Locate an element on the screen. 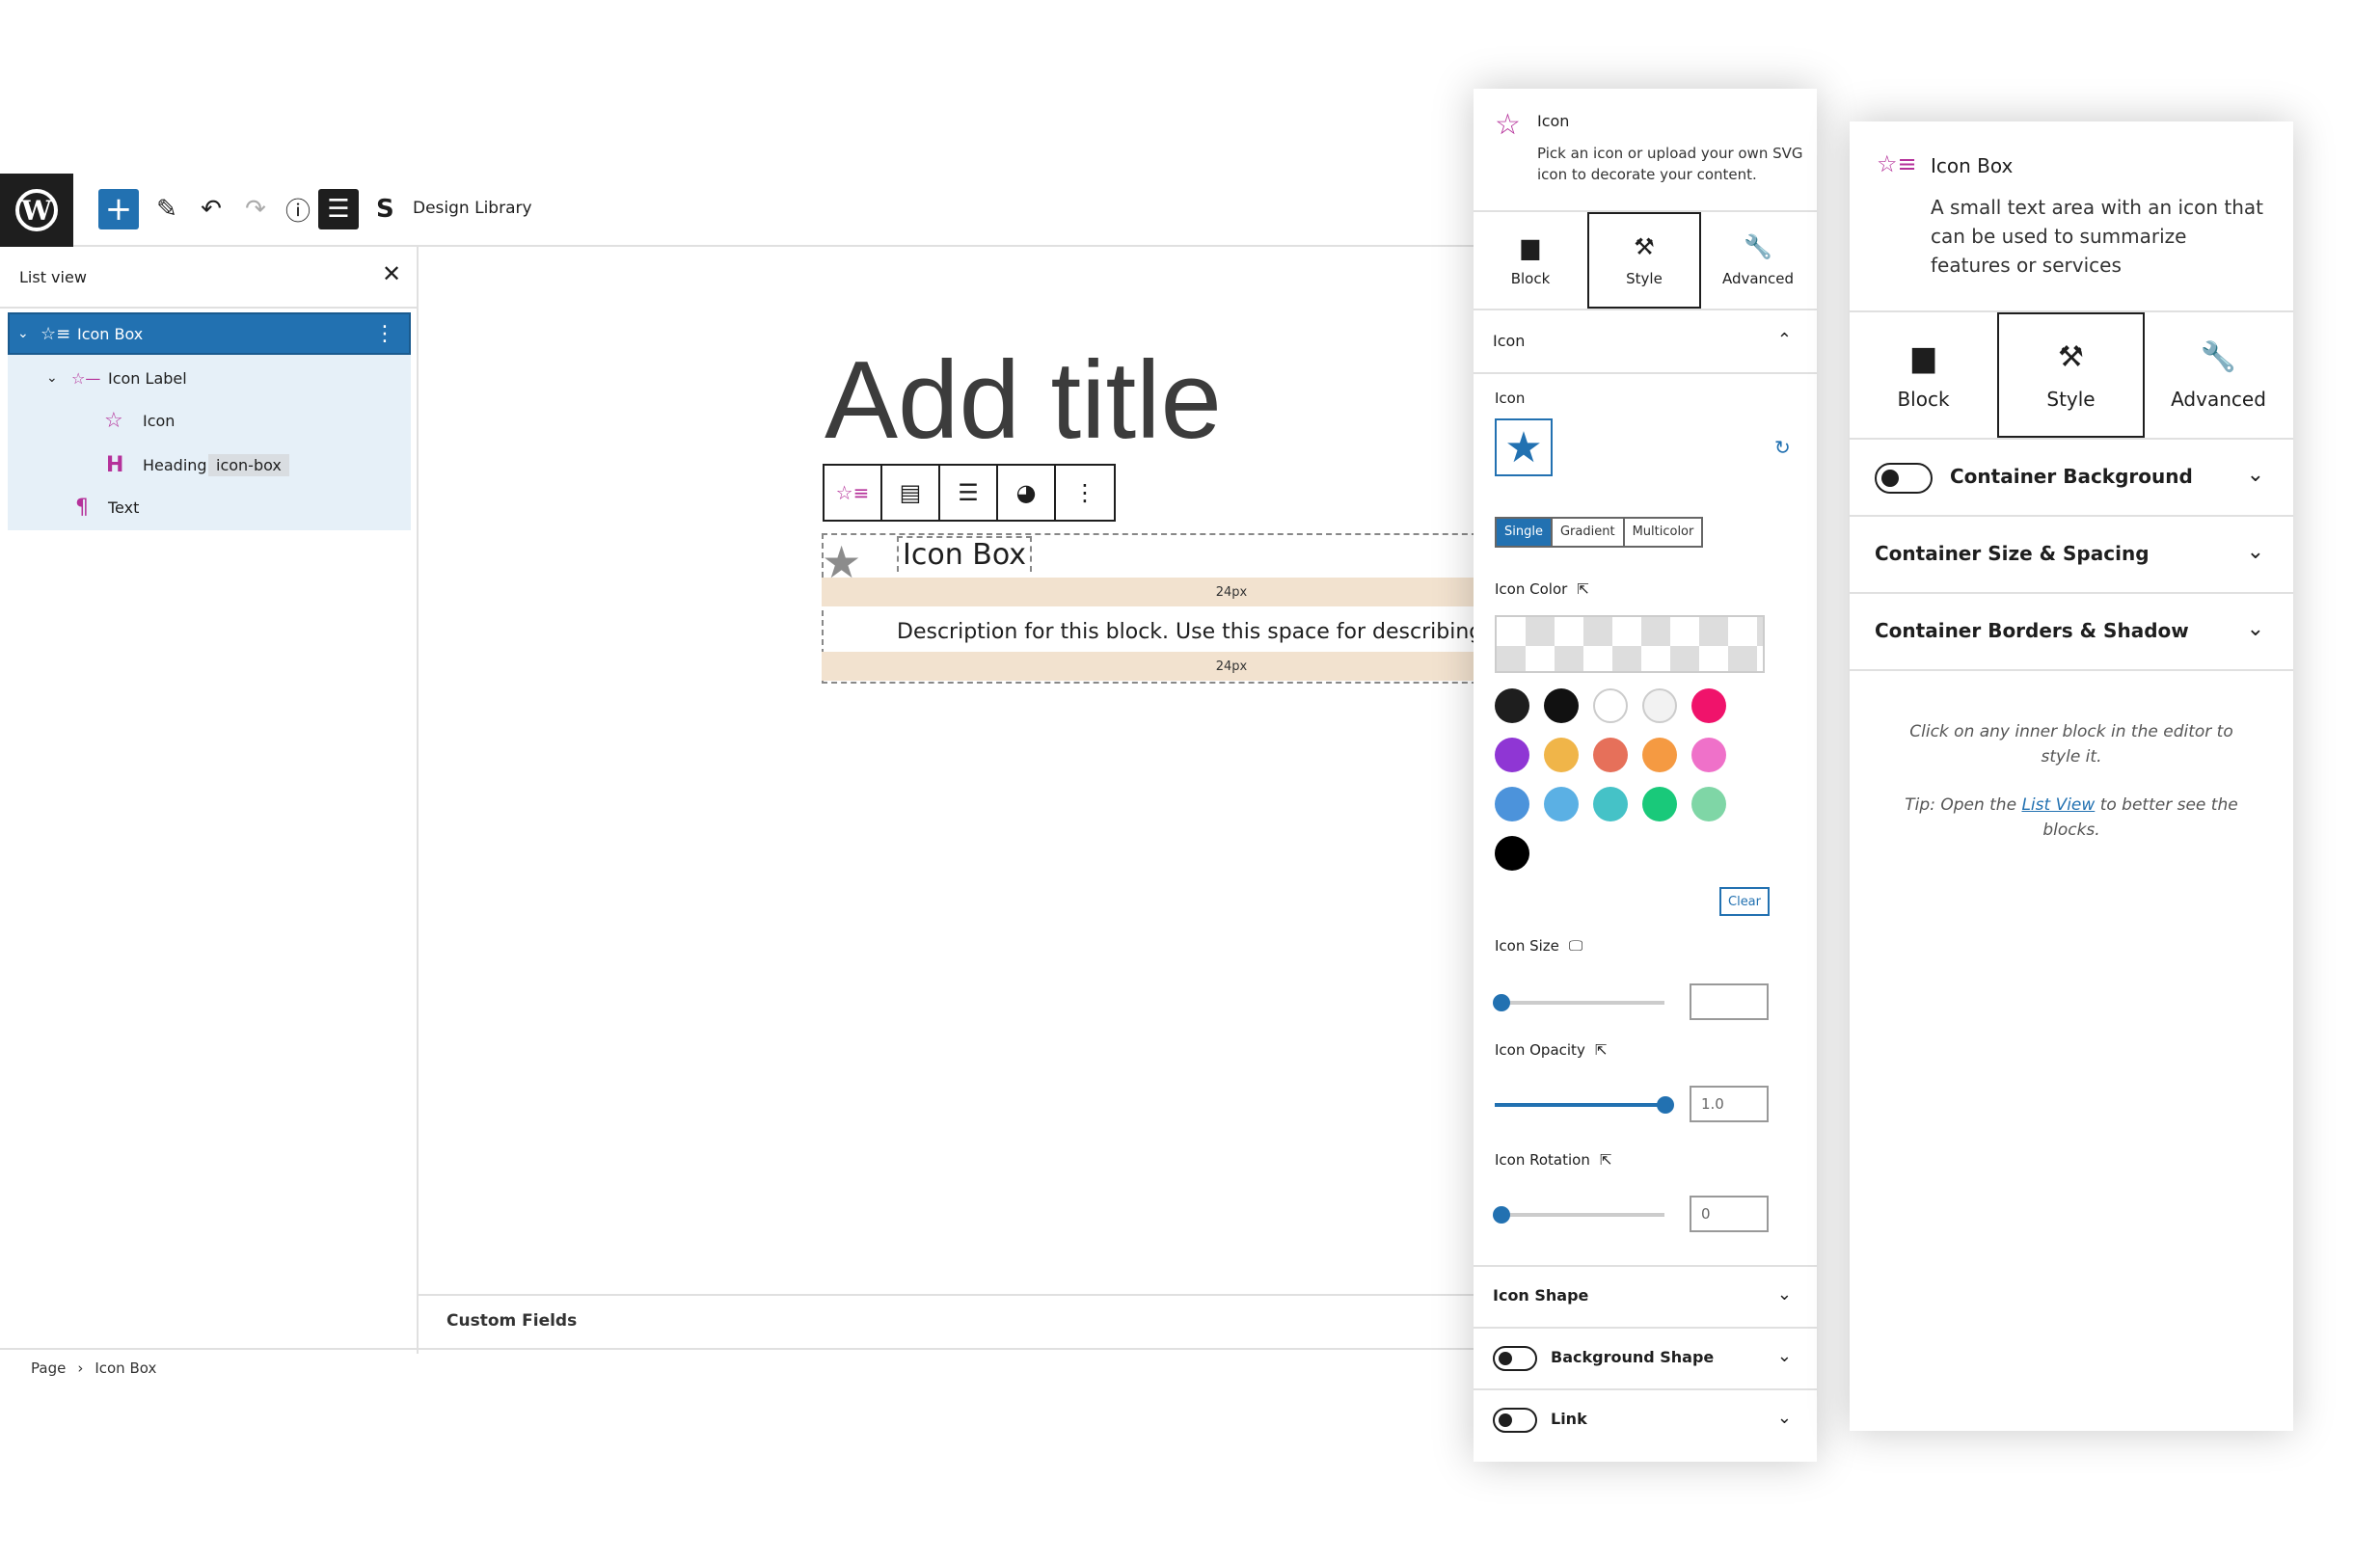 The height and width of the screenshot is (1561, 2380). breadcrumb-item: Icon Box is located at coordinates (126, 1368).